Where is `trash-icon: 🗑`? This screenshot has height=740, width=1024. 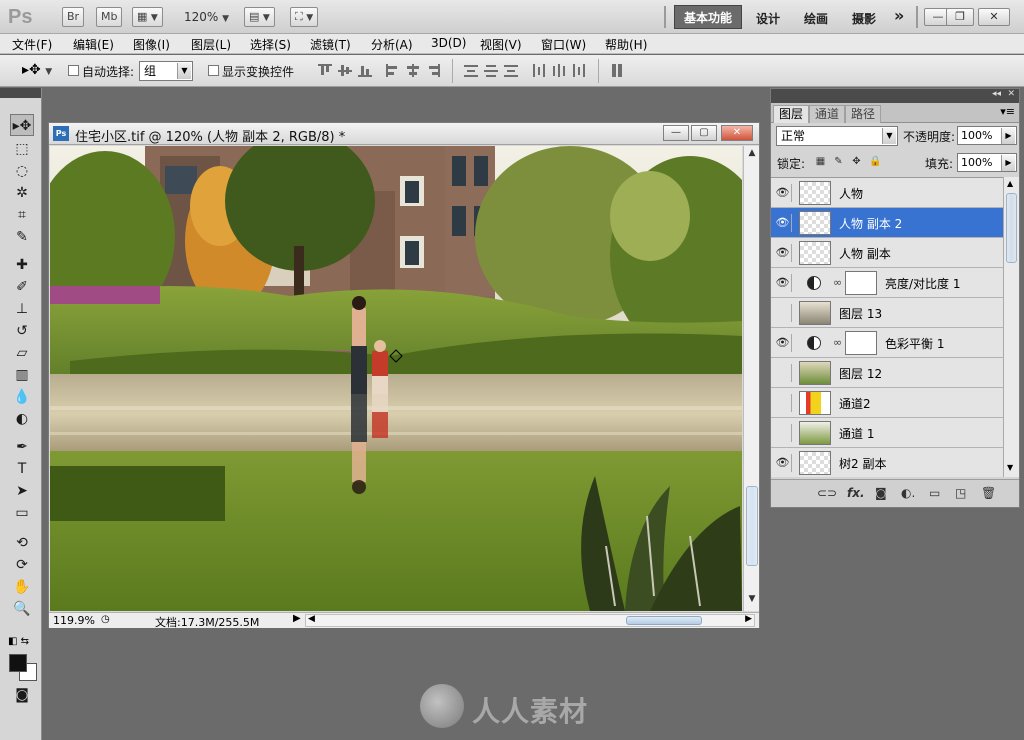
trash-icon: 🗑 is located at coordinates (988, 493).